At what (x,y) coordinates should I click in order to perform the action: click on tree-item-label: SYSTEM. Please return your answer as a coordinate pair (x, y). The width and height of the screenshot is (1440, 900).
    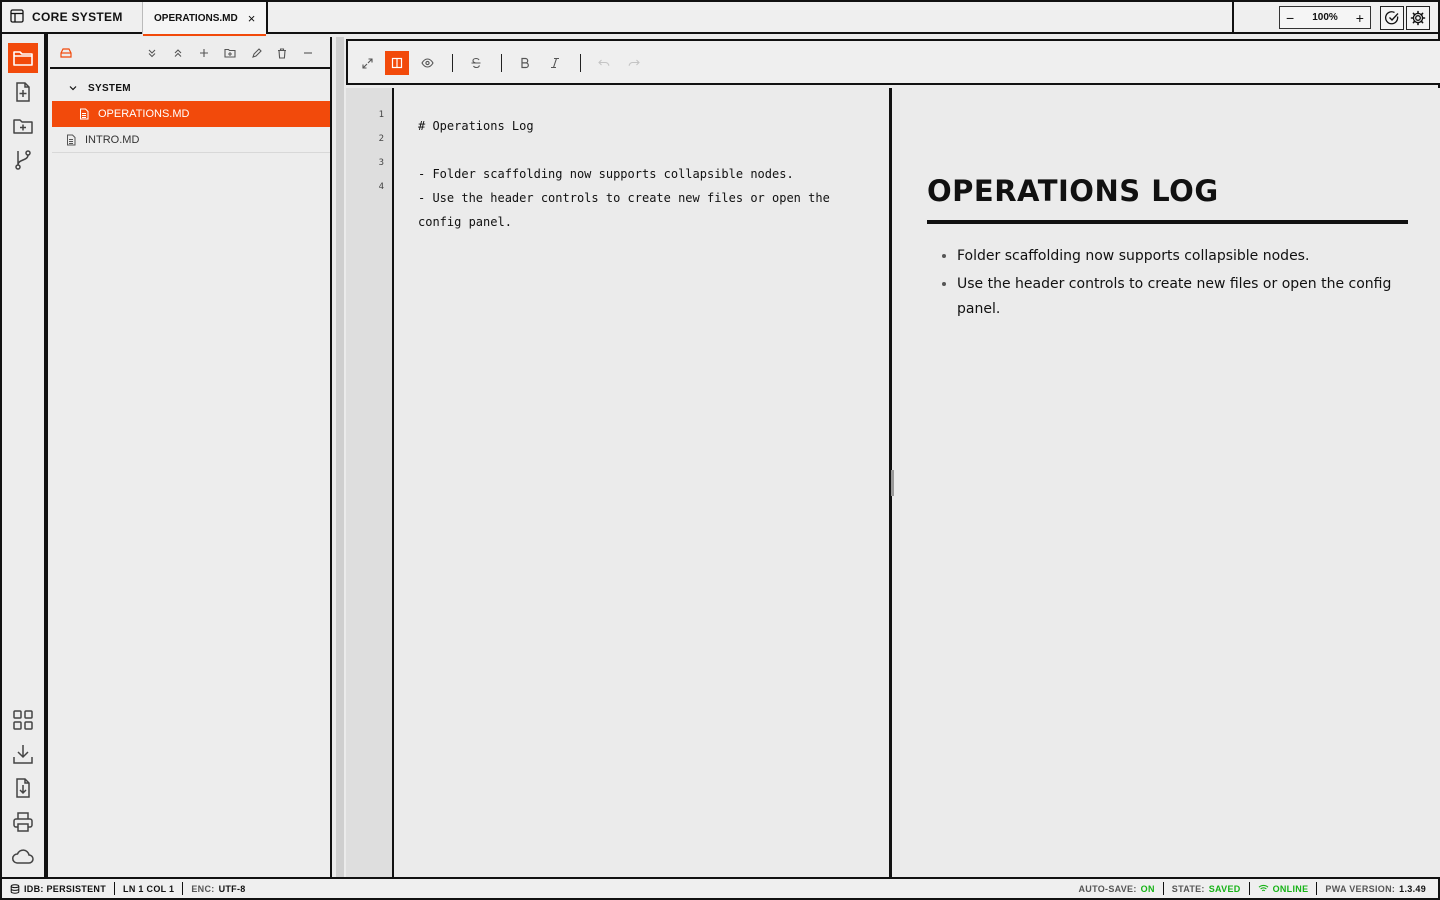
    Looking at the image, I should click on (109, 88).